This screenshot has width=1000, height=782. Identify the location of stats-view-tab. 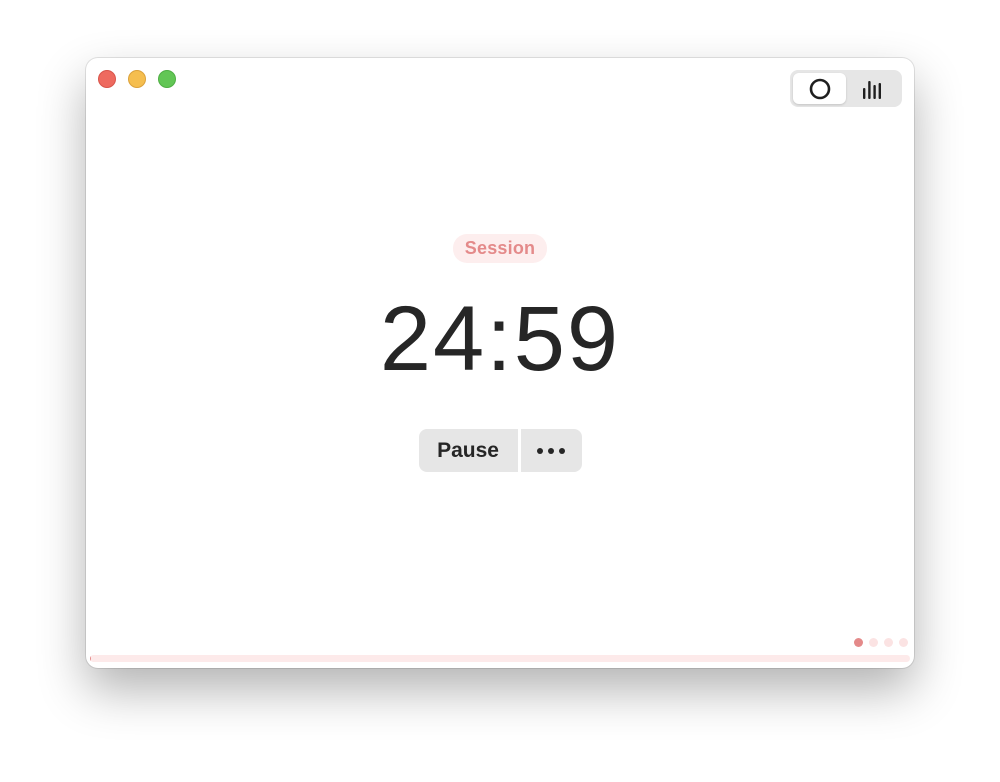
(872, 88).